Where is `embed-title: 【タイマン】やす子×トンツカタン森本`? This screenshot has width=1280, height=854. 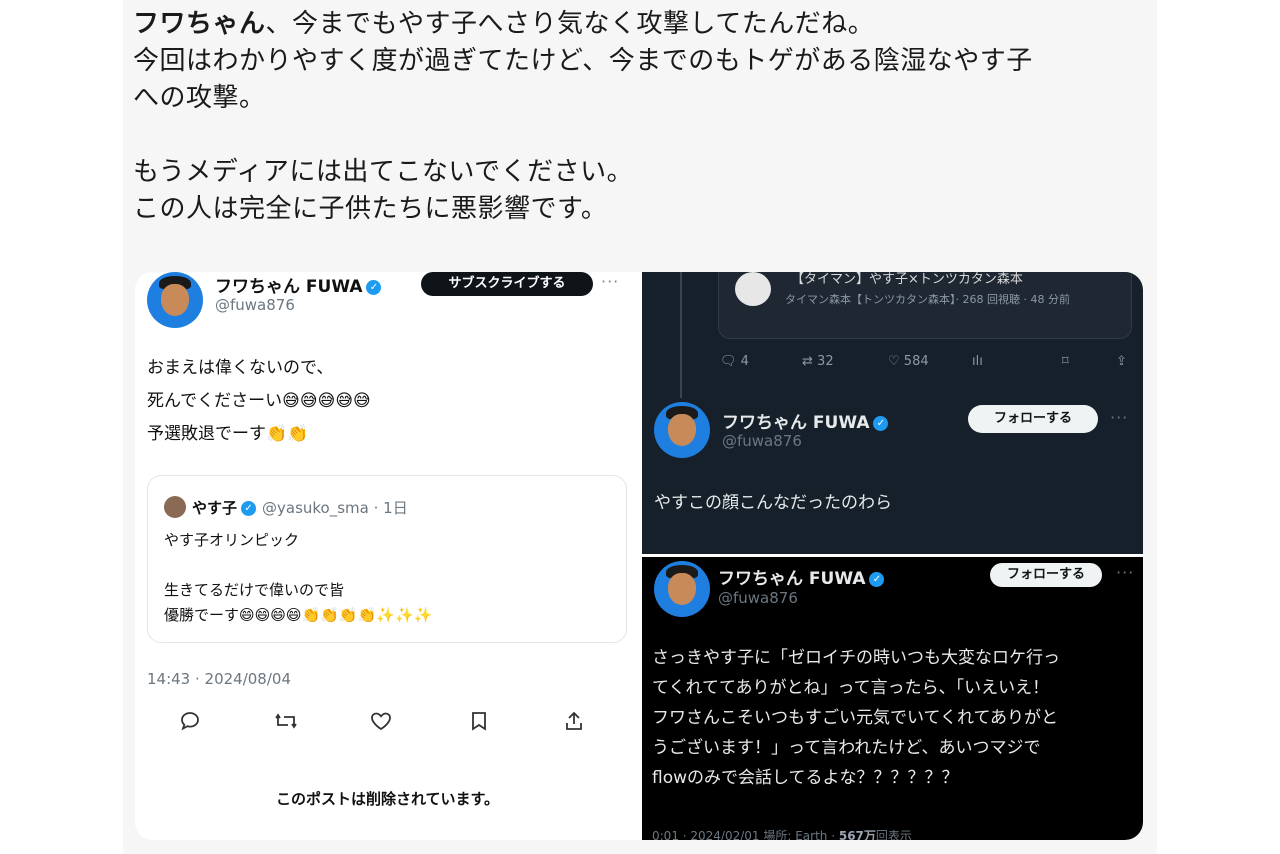
embed-title: 【タイマン】やす子×トンツカタン森本 is located at coordinates (907, 279).